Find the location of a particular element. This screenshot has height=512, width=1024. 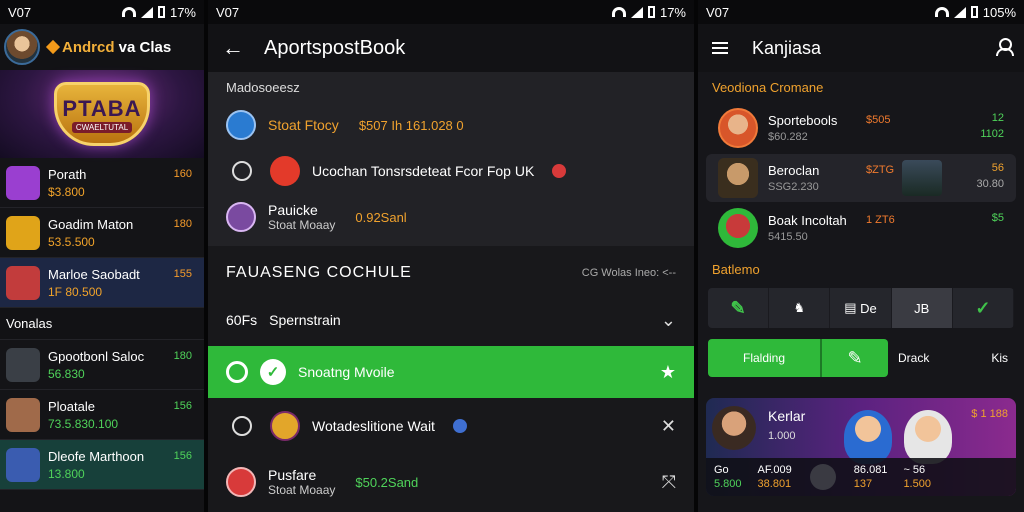

list-item: Gpootbonl Saloc 56.830 180 is located at coordinates (102, 365).